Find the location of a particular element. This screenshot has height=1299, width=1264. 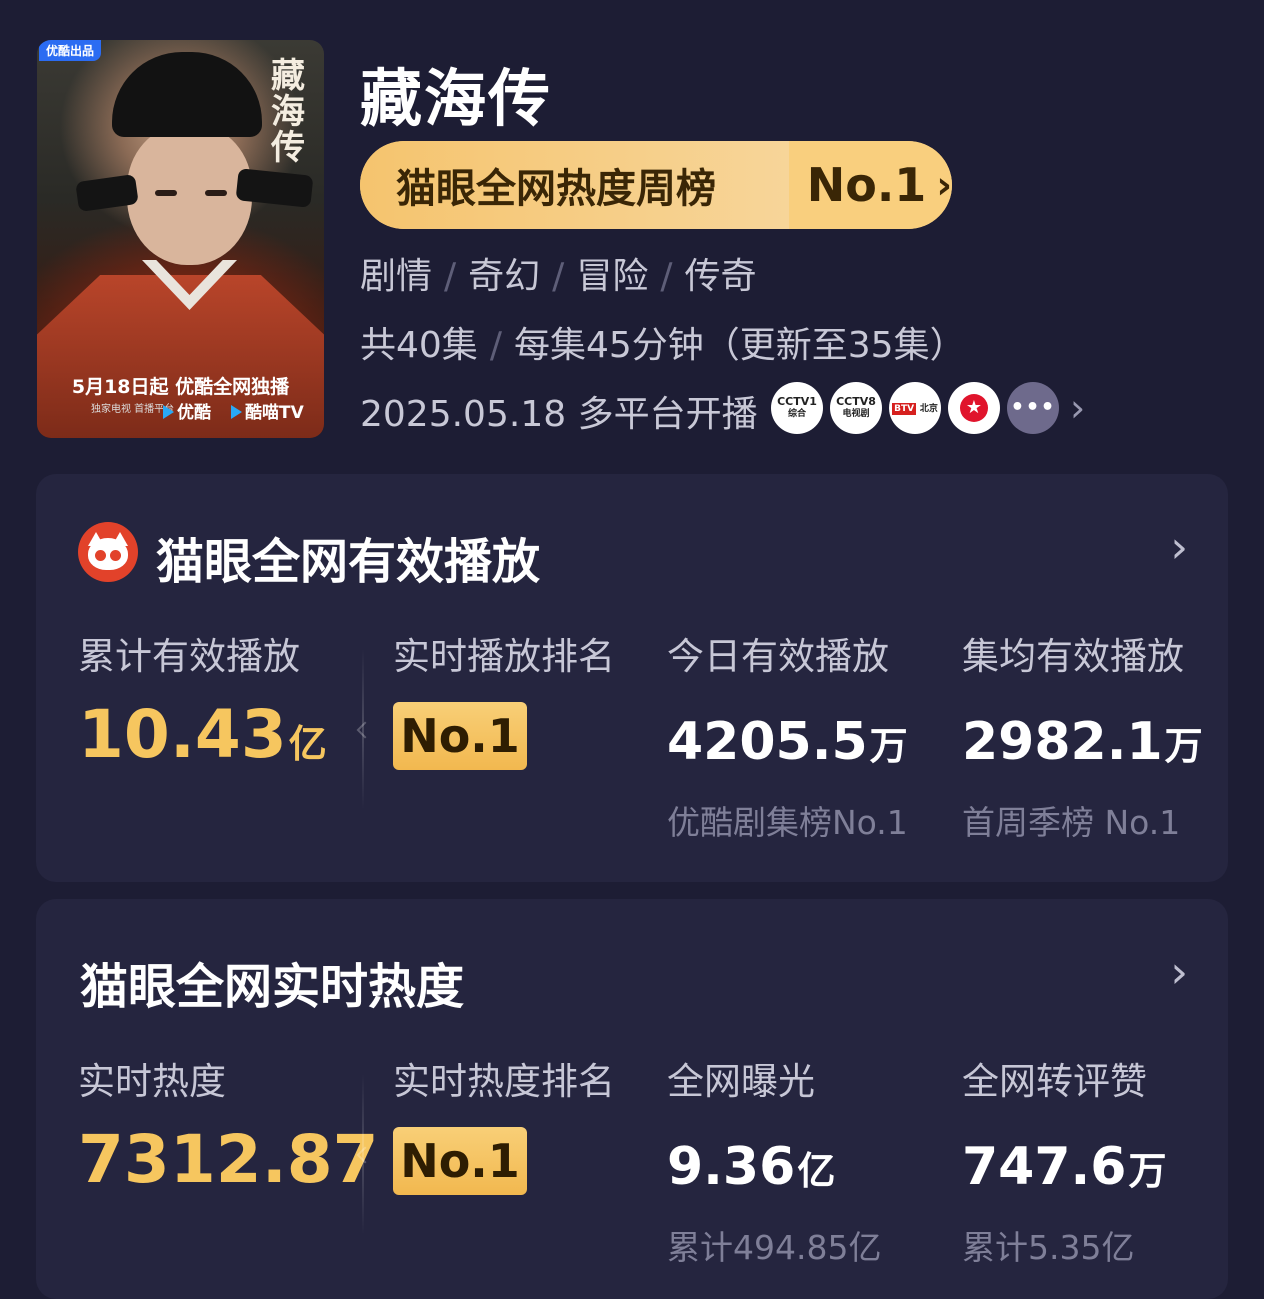

btv-logo: BTV 北京 is located at coordinates (915, 408).